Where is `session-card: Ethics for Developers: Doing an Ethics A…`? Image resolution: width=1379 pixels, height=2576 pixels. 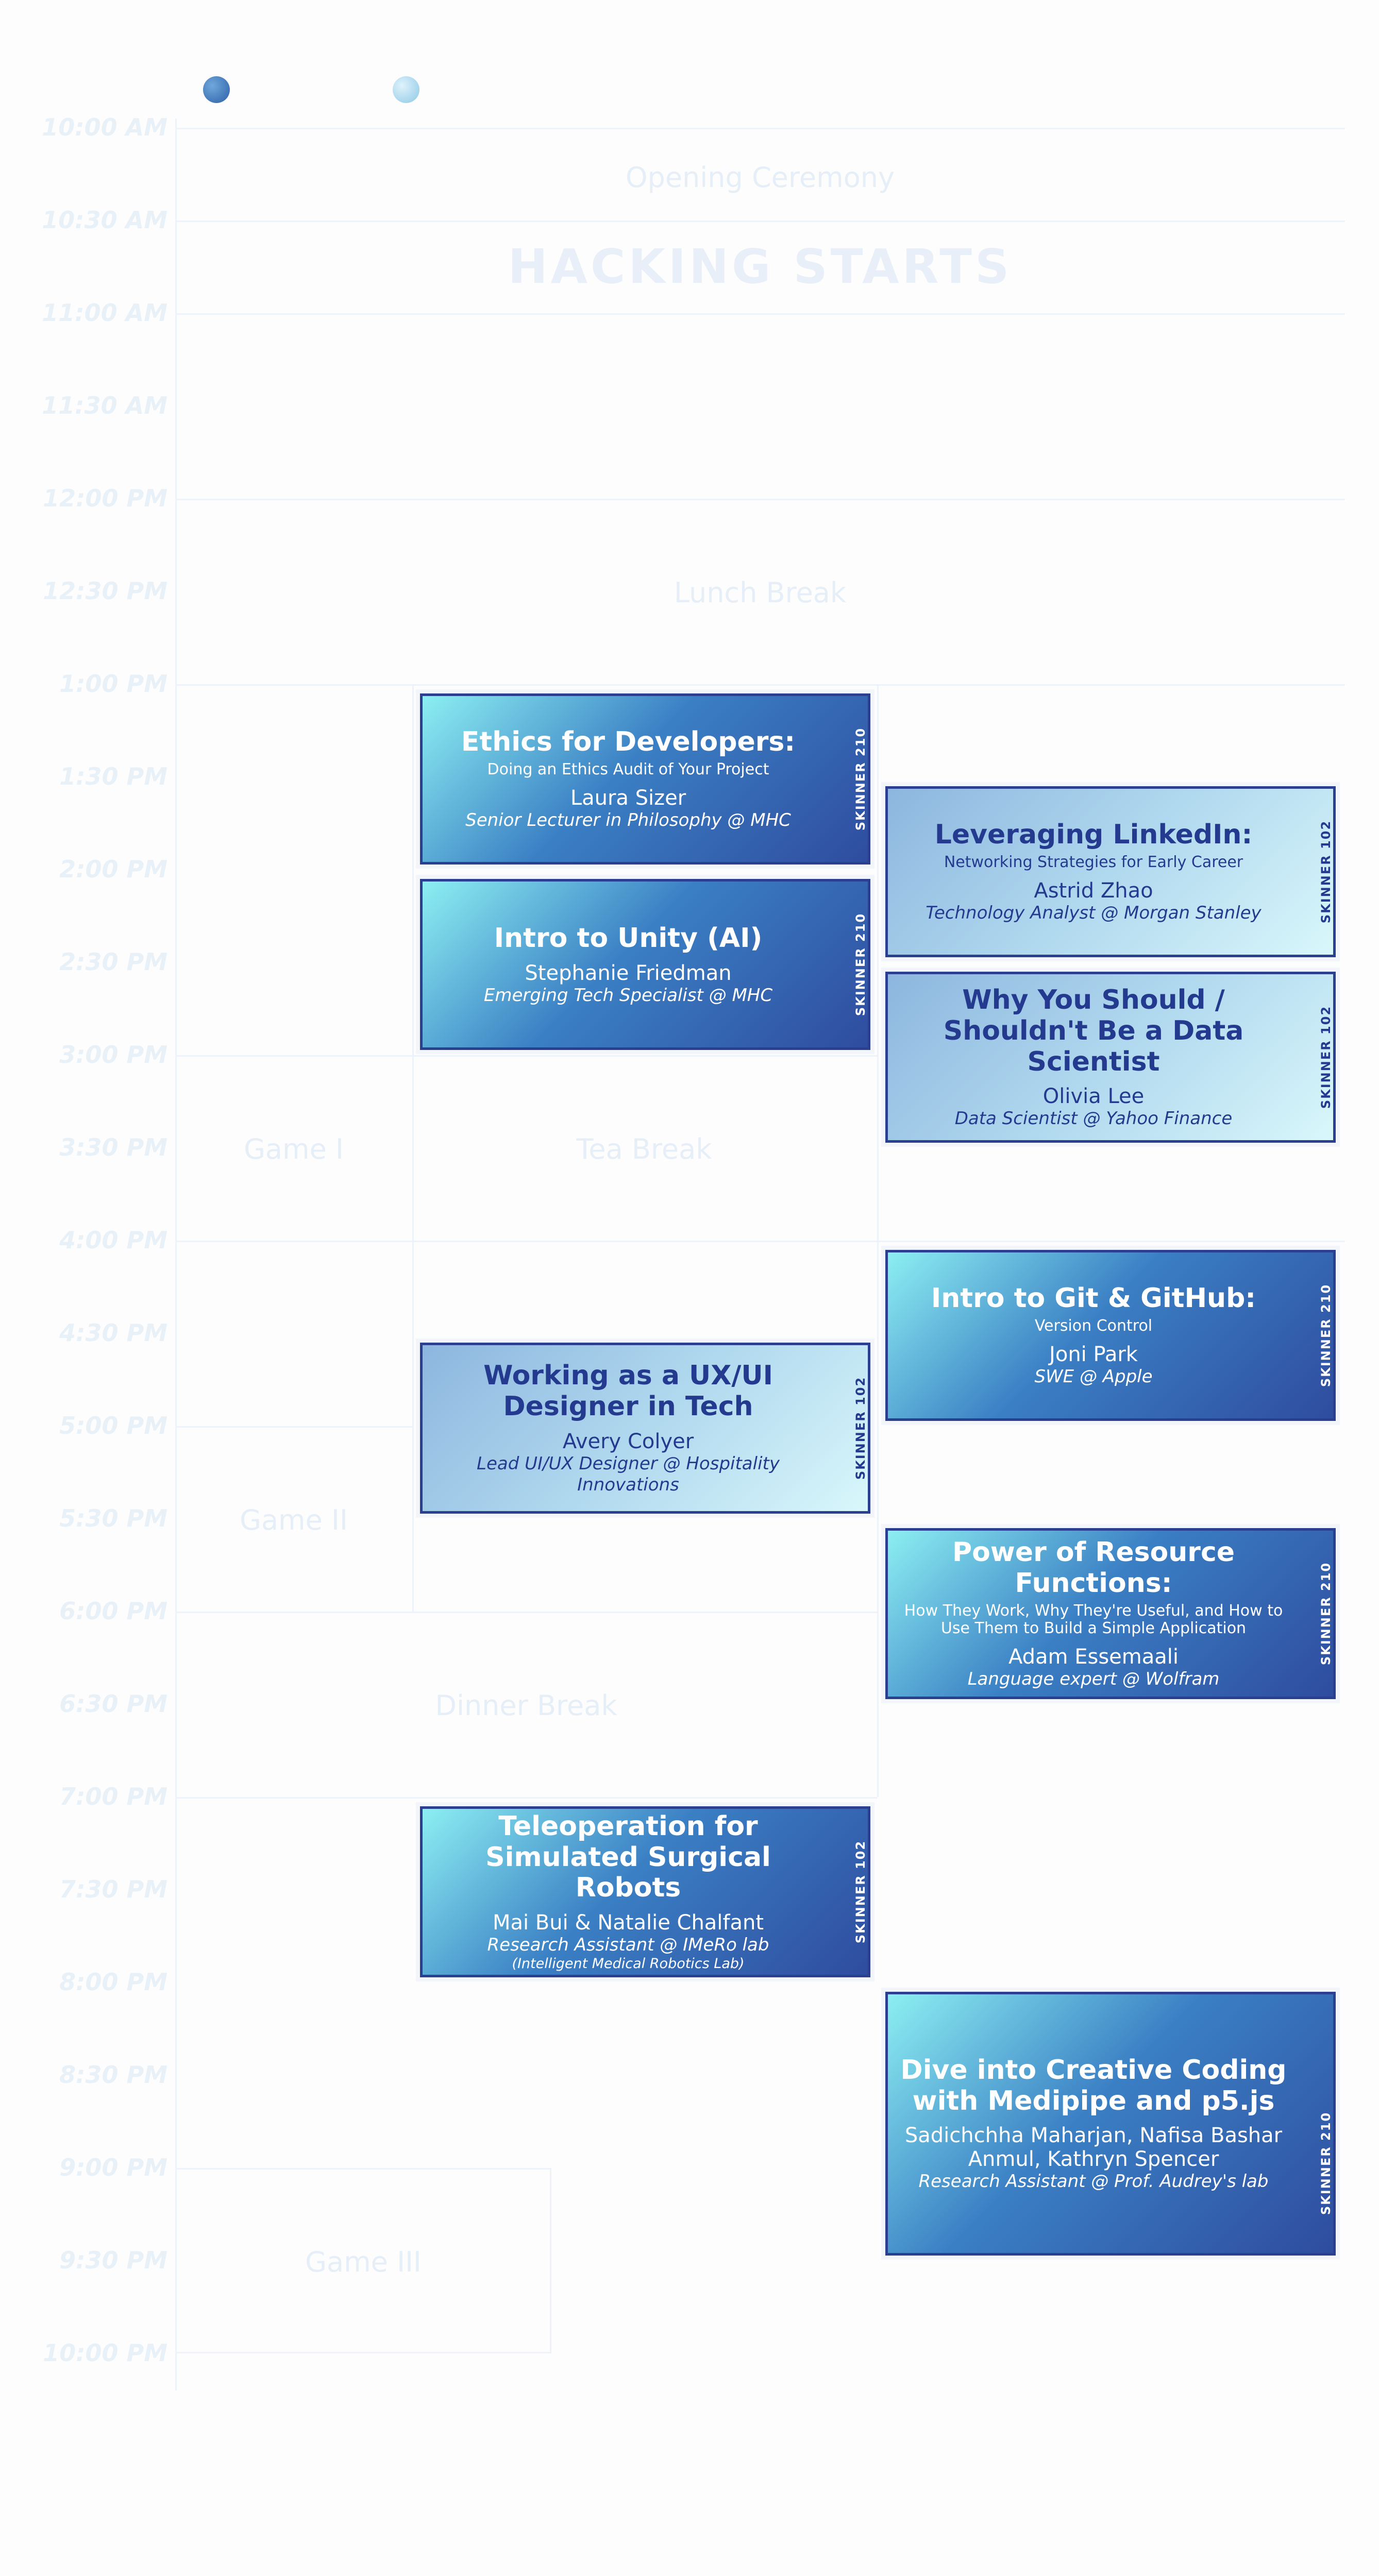
session-card: Ethics for Developers: Doing an Ethics A… is located at coordinates (645, 779).